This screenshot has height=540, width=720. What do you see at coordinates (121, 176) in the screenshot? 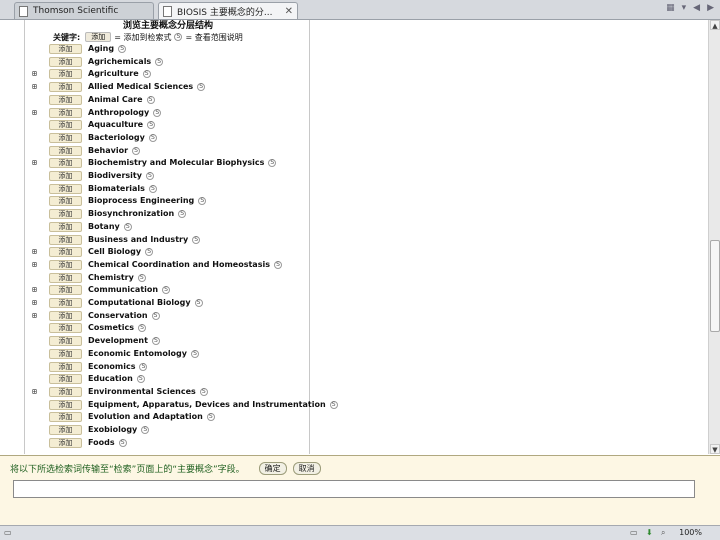
I see `concept-term: Biodiversity S` at bounding box center [121, 176].